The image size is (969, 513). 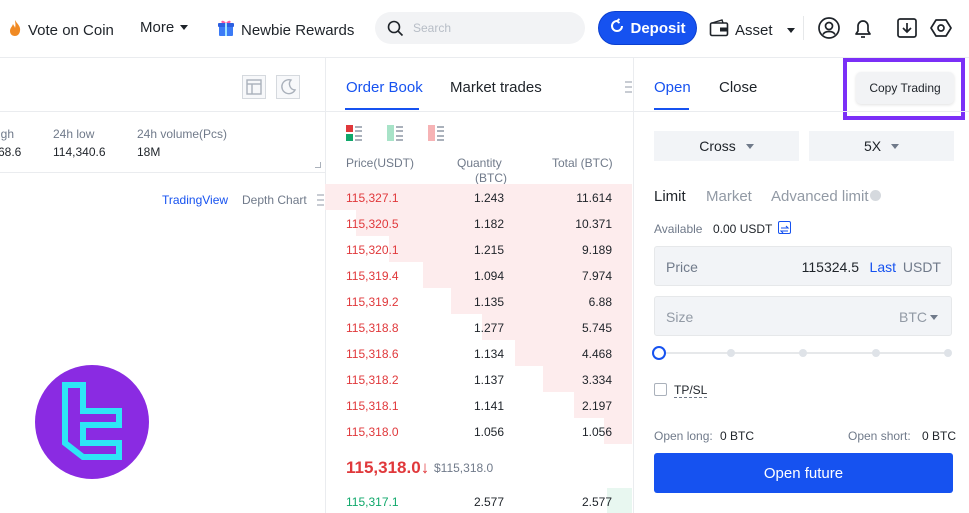 What do you see at coordinates (671, 109) in the screenshot?
I see `active-tab-indicator` at bounding box center [671, 109].